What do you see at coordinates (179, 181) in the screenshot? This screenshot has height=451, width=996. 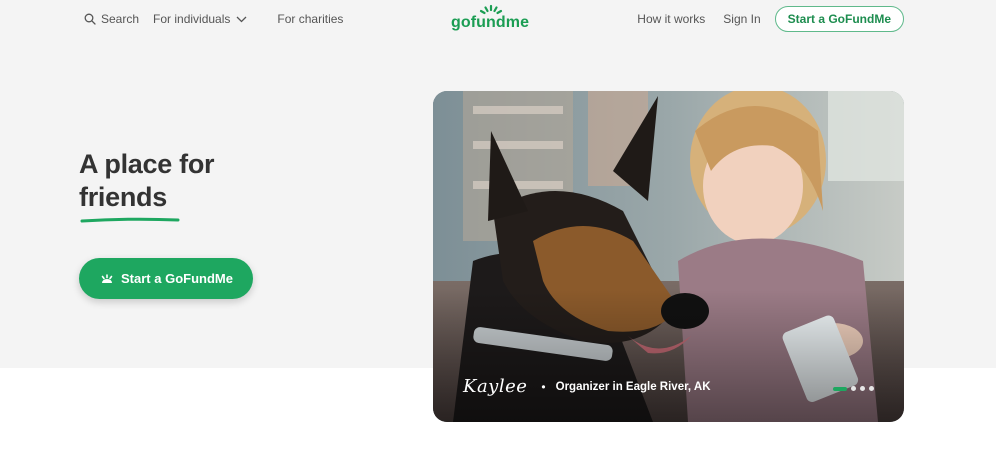 I see `hero-title: A place for friends` at bounding box center [179, 181].